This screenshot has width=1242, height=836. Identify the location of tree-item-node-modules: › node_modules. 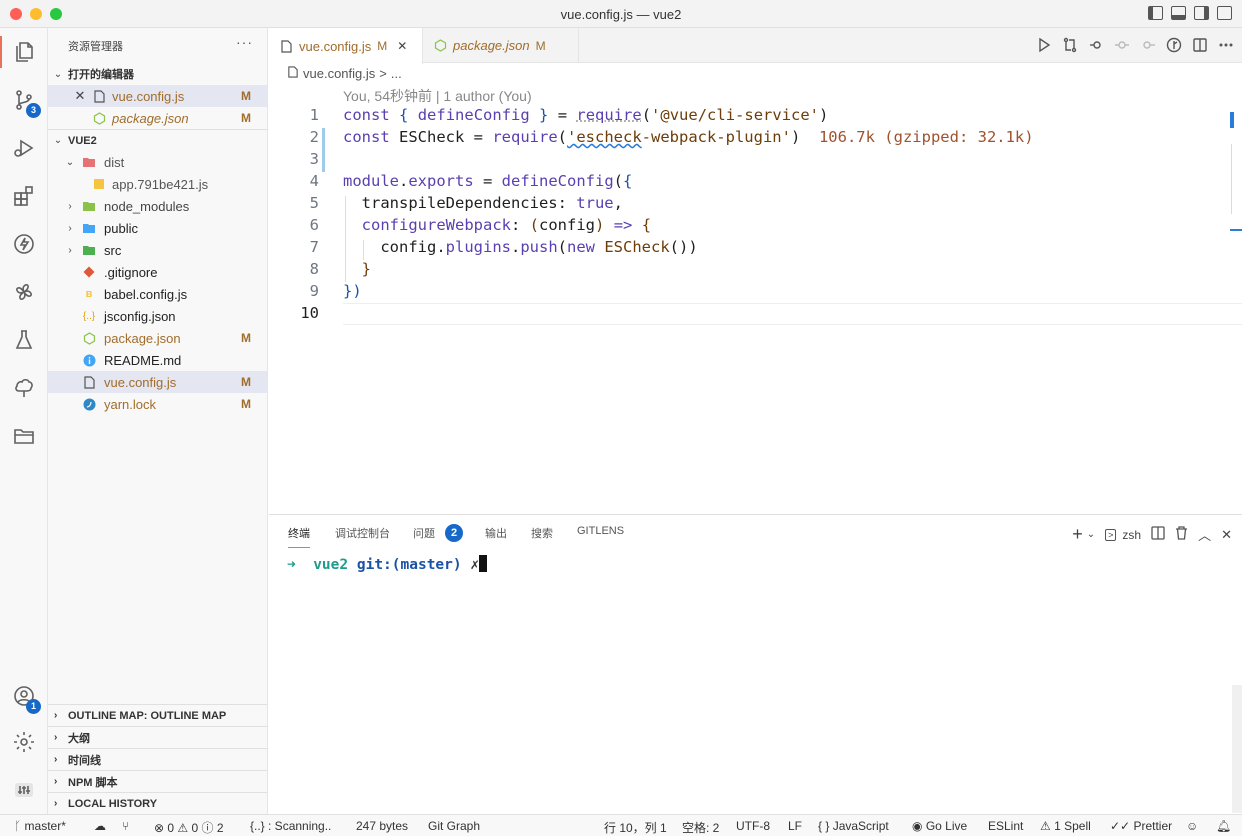
(157, 206).